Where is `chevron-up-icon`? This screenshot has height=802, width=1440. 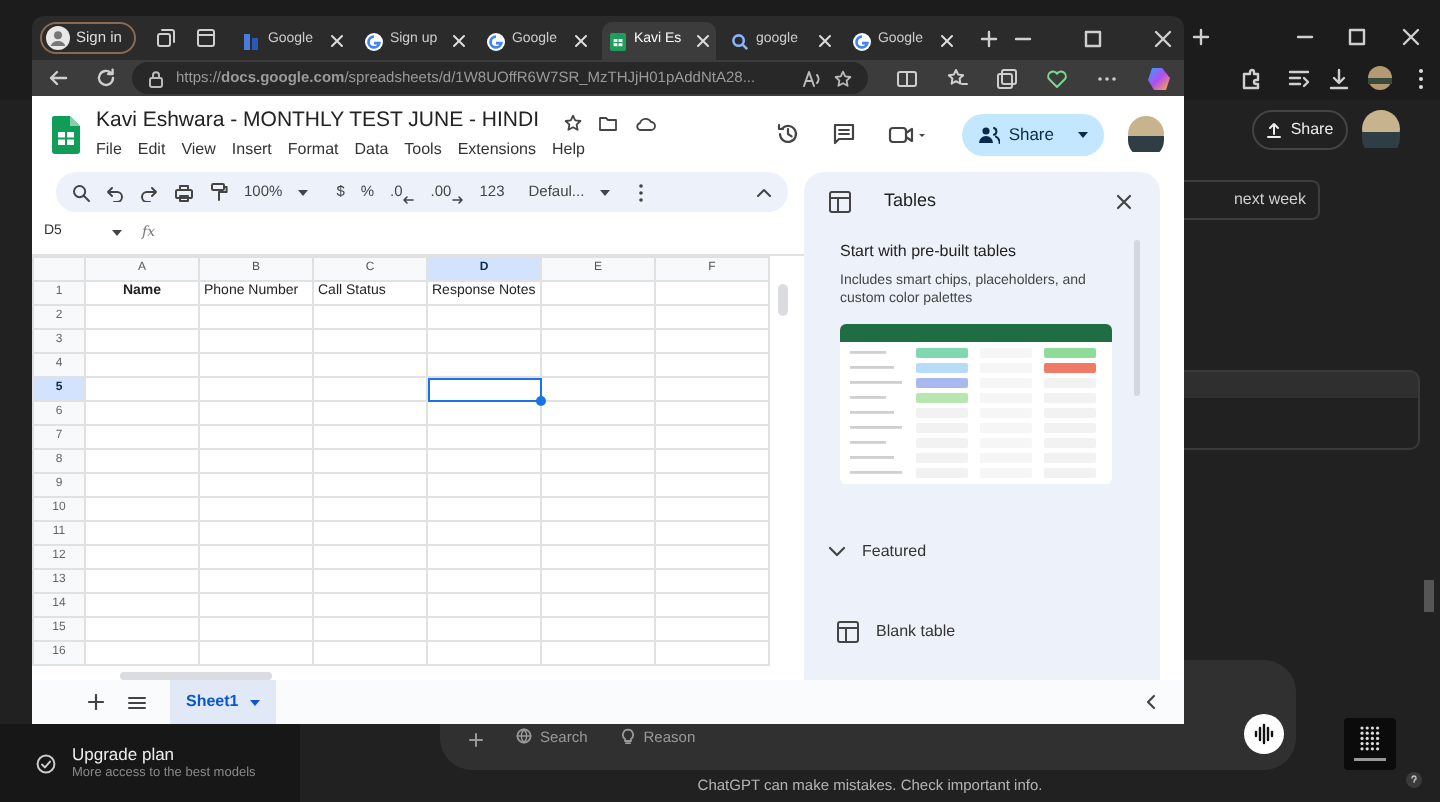
chevron-up-icon is located at coordinates (764, 192).